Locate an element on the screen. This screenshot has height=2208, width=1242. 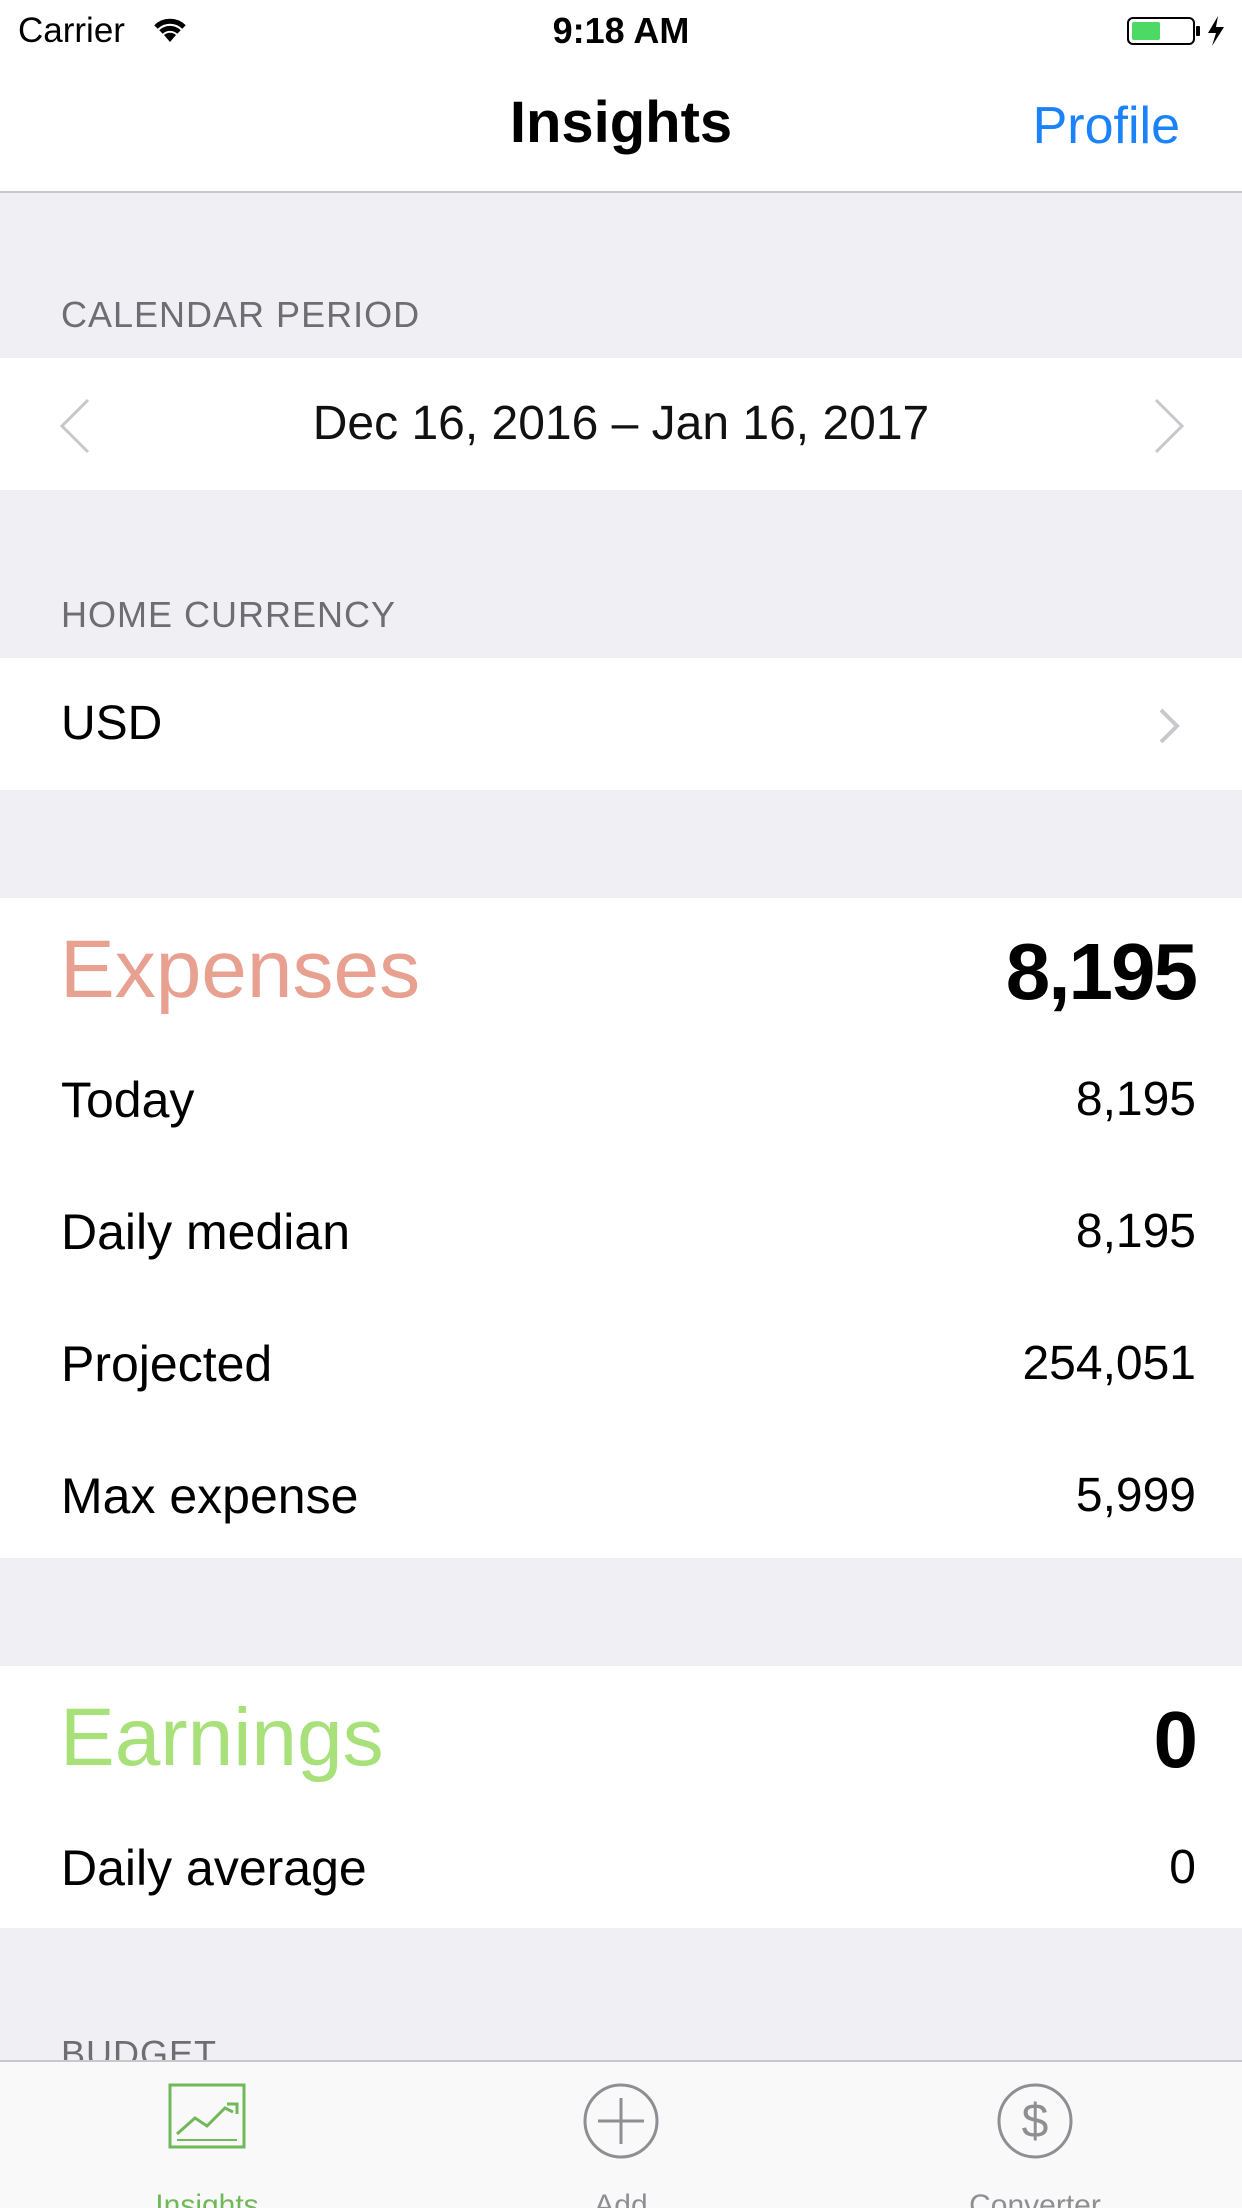
tab-add: Add is located at coordinates (621, 2135).